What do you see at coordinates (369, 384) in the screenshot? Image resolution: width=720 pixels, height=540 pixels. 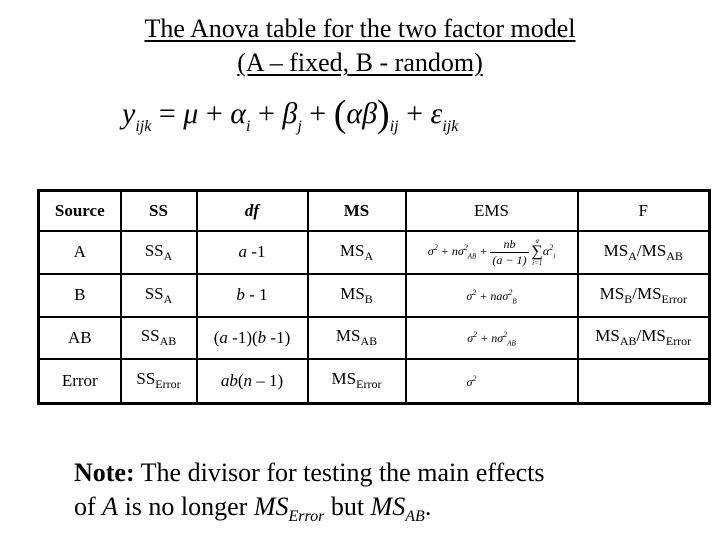 I see `ms-sub: Error` at bounding box center [369, 384].